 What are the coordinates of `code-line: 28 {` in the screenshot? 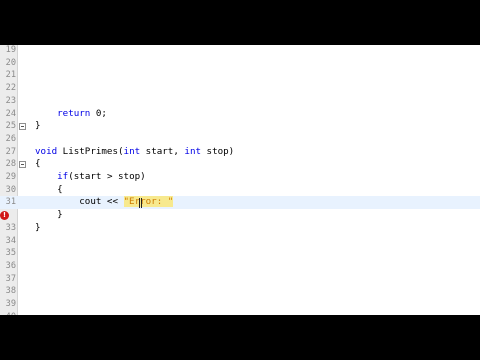 It's located at (240, 164).